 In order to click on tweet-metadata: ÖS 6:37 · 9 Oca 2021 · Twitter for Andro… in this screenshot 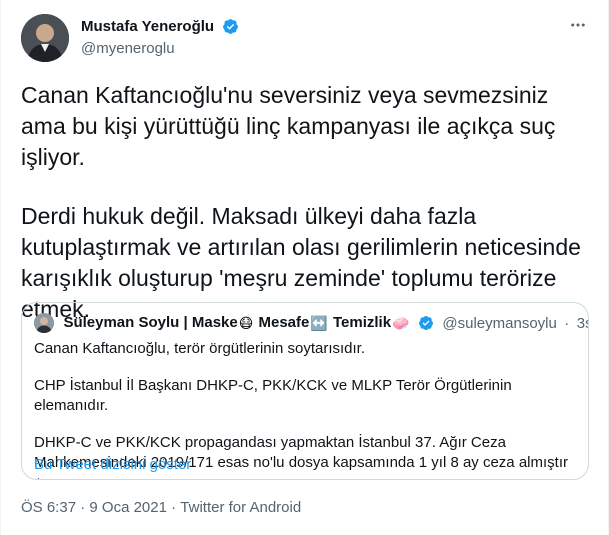, I will do `click(161, 507)`.